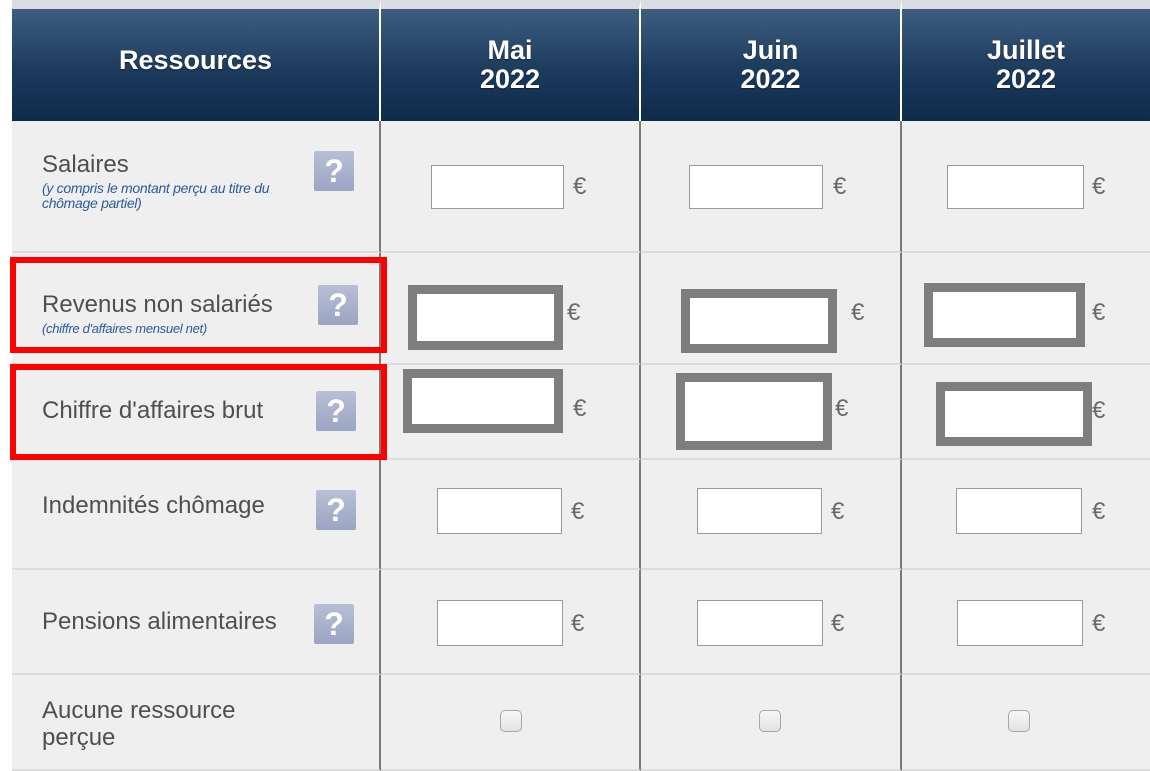 Image resolution: width=1150 pixels, height=771 pixels. I want to click on row-label: Salaires, so click(85, 164).